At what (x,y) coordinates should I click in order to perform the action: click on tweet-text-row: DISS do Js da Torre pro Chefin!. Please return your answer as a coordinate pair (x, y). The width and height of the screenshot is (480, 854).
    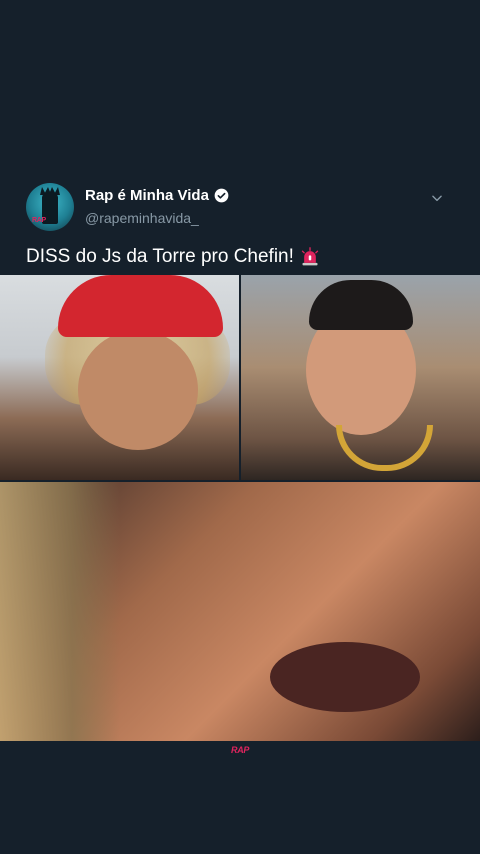
    Looking at the image, I should click on (173, 257).